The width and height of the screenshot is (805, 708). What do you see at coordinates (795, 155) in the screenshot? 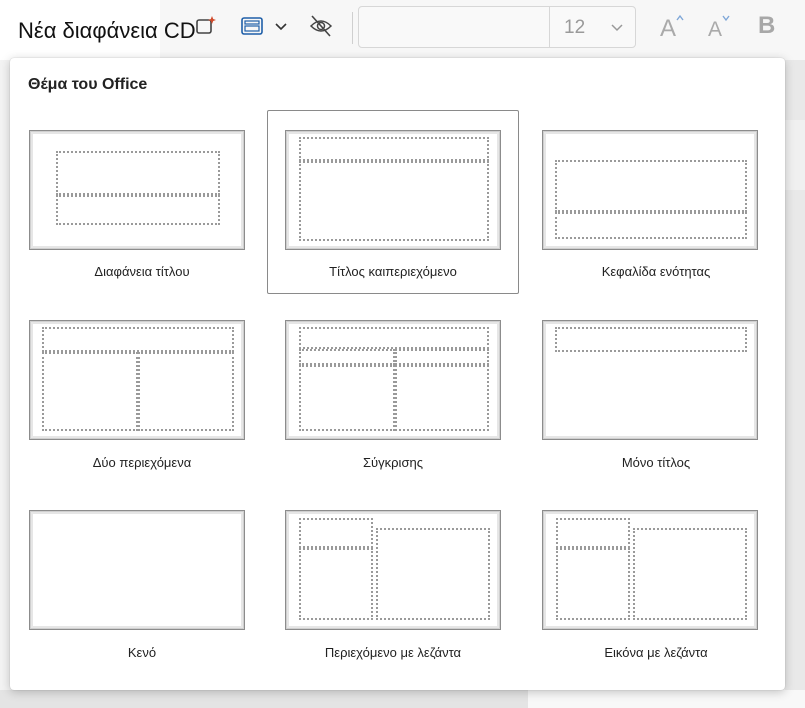
I see `background-panel` at bounding box center [795, 155].